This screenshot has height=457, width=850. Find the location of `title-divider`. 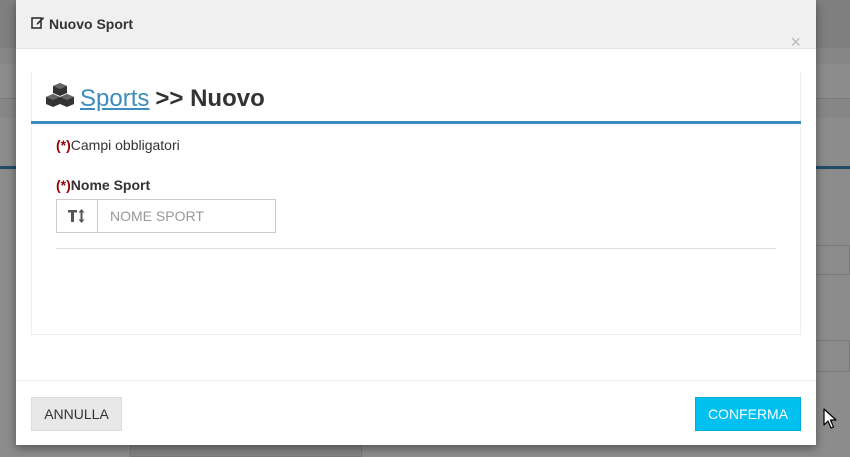

title-divider is located at coordinates (416, 122).